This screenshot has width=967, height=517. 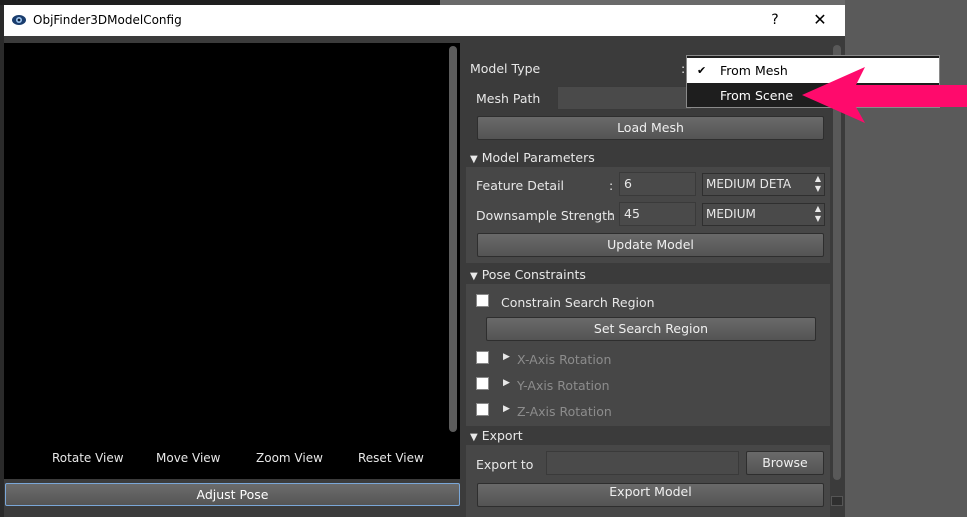 What do you see at coordinates (391, 458) in the screenshot?
I see `reset-view-button: Reset View` at bounding box center [391, 458].